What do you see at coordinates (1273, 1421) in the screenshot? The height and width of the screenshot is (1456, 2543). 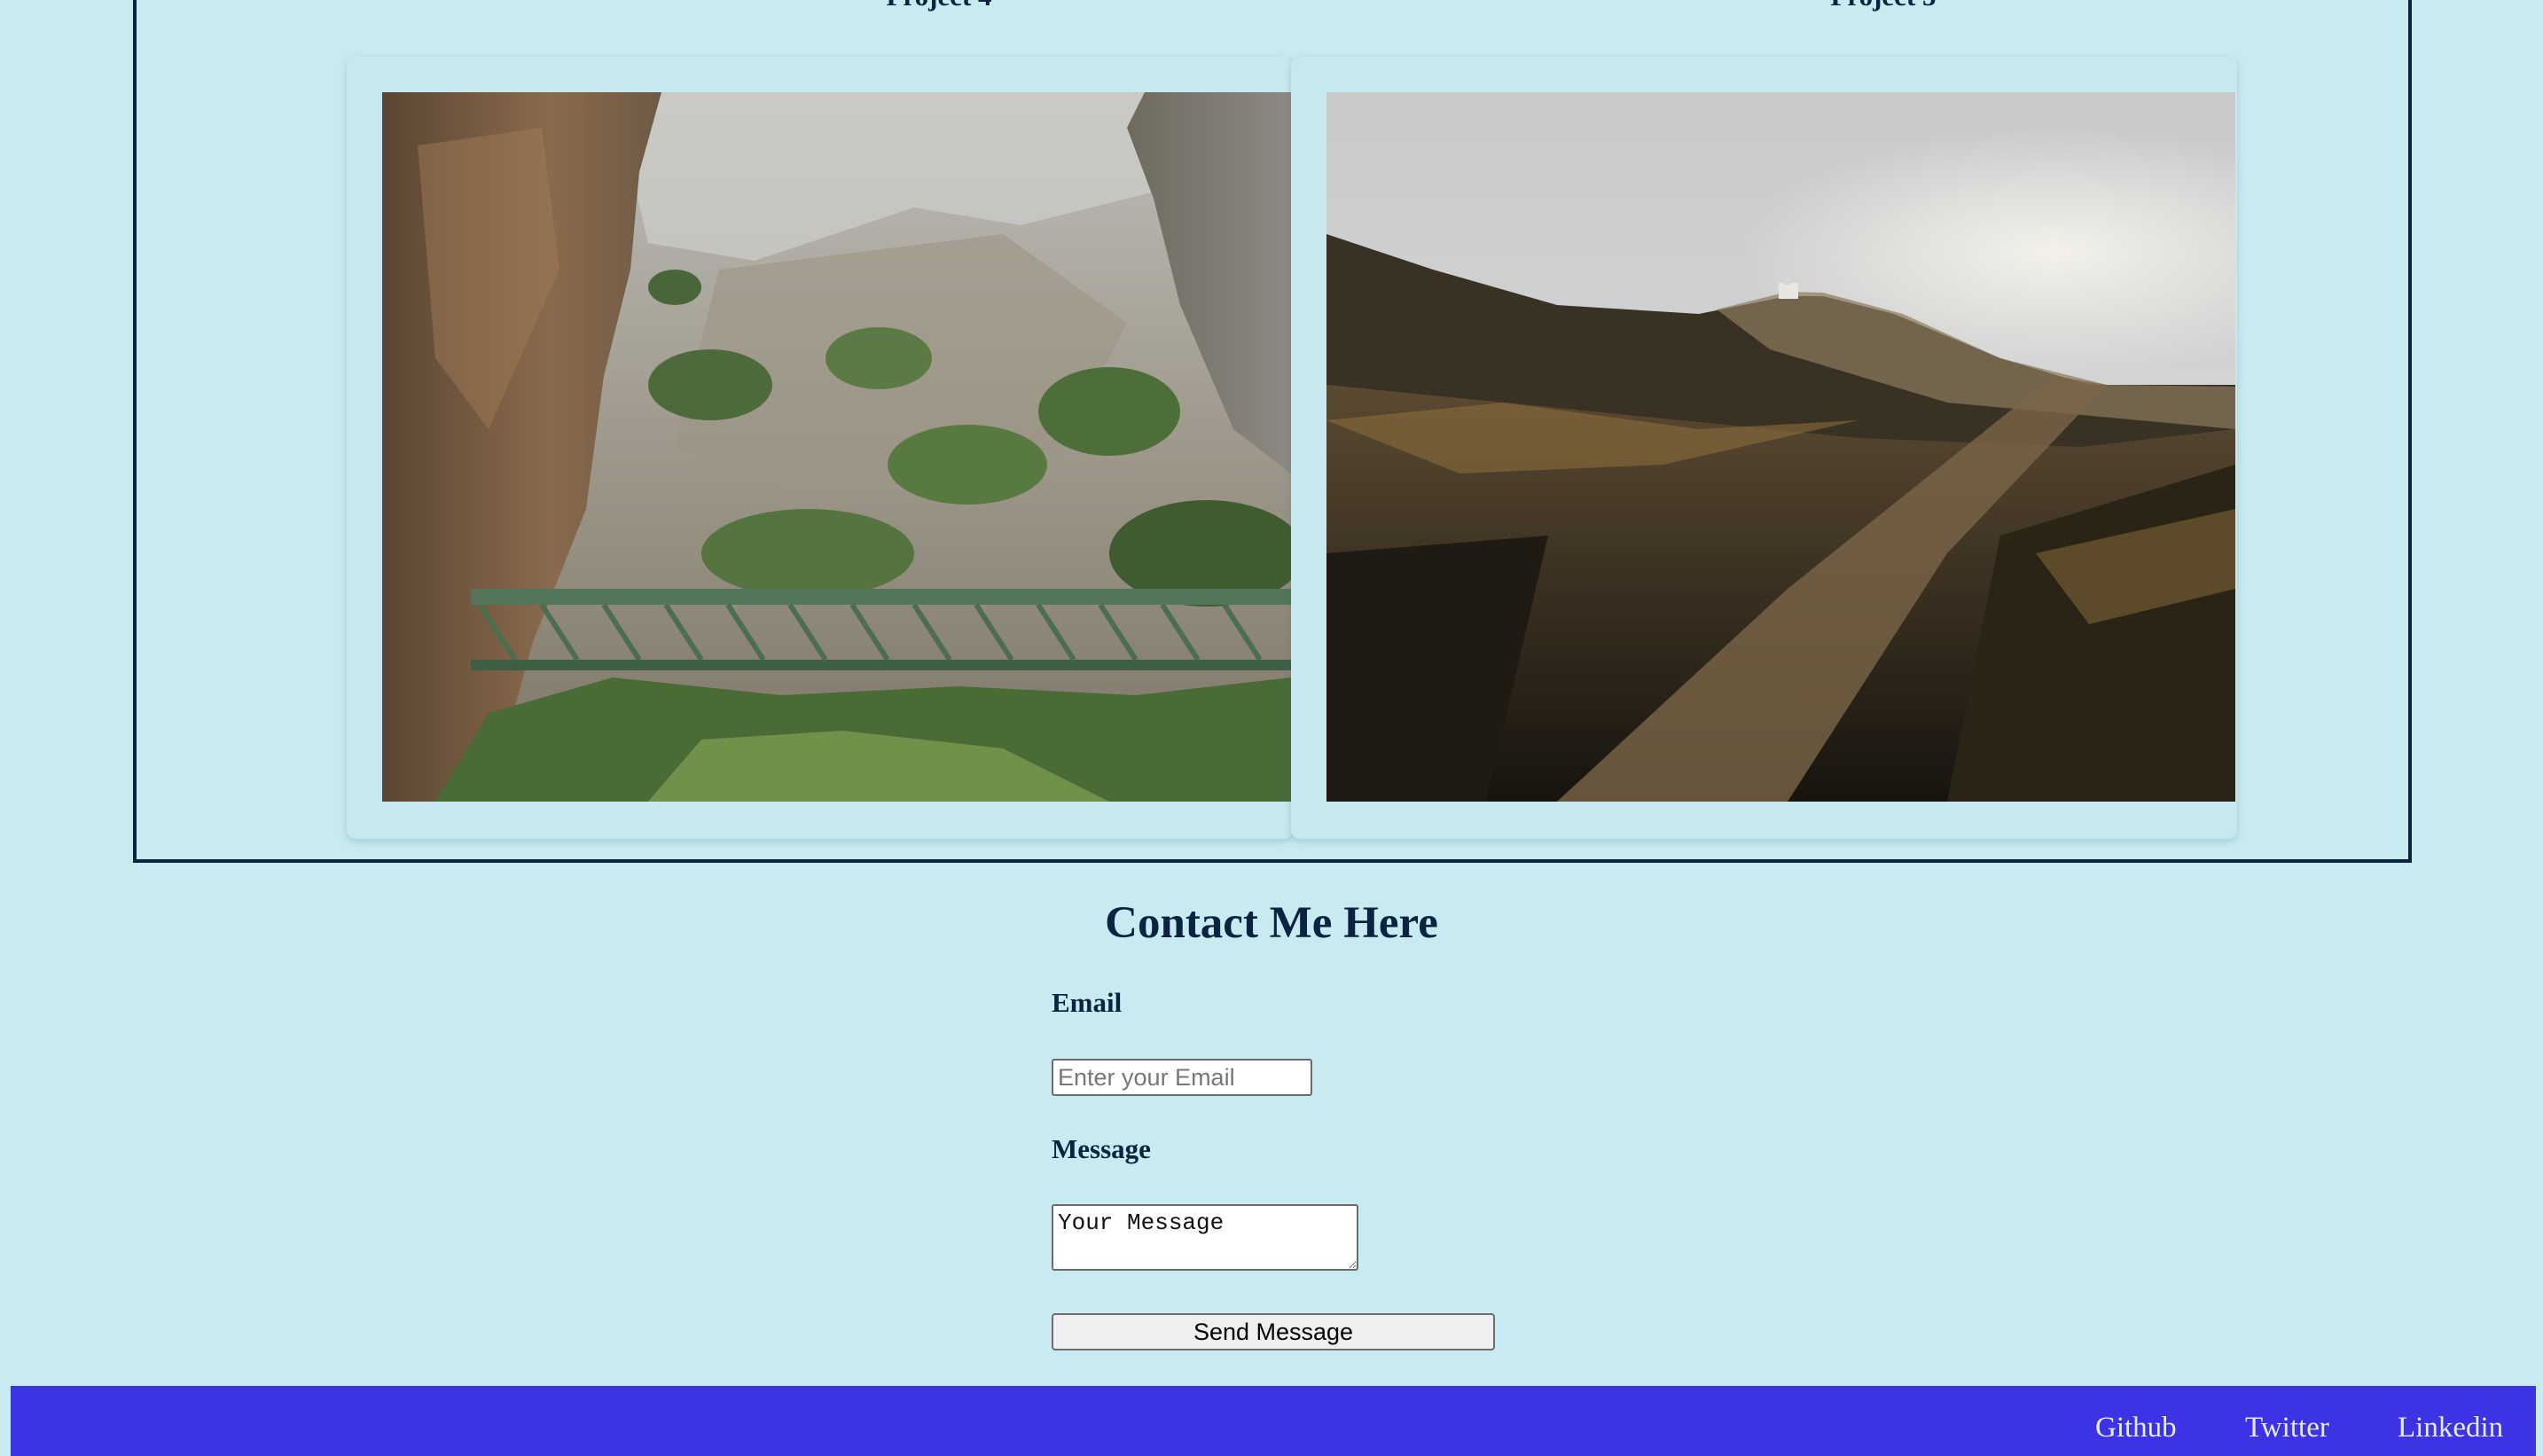 I see `footer: Github Twitter Linkedin` at bounding box center [1273, 1421].